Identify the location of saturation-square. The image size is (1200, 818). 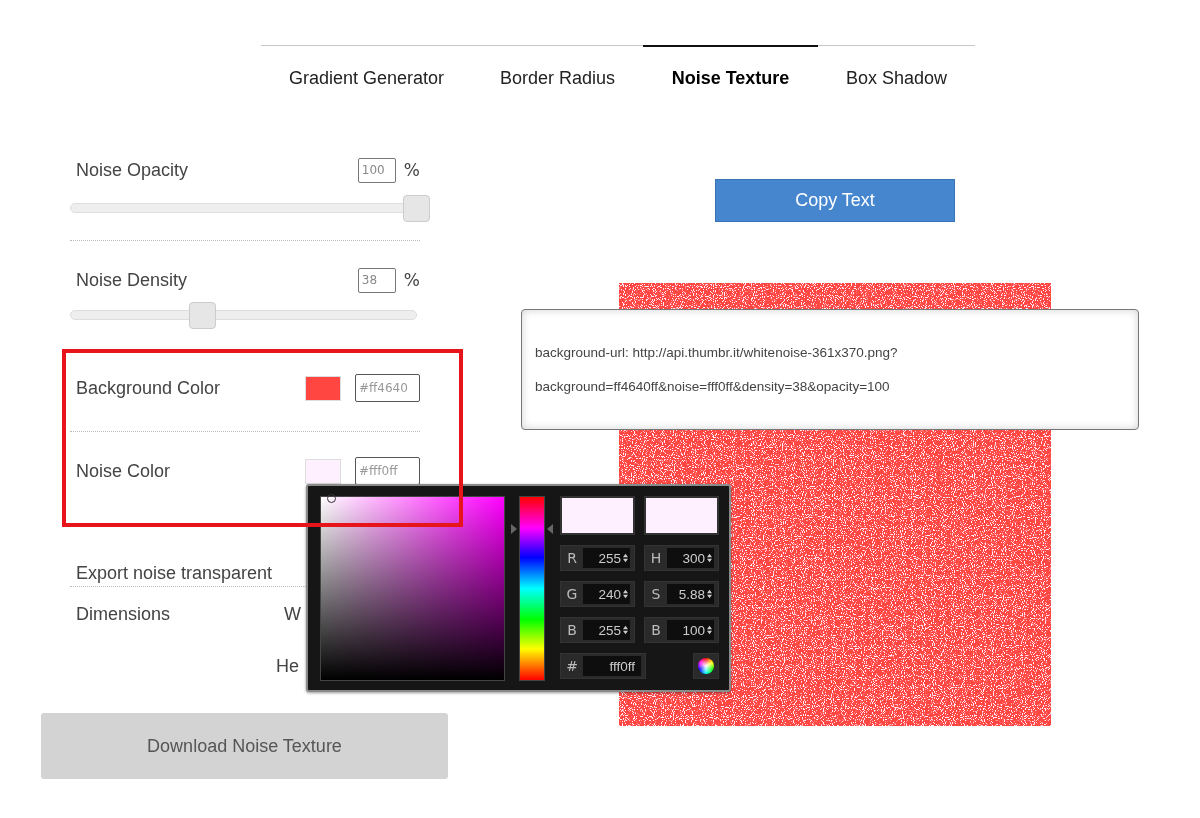
(412, 588).